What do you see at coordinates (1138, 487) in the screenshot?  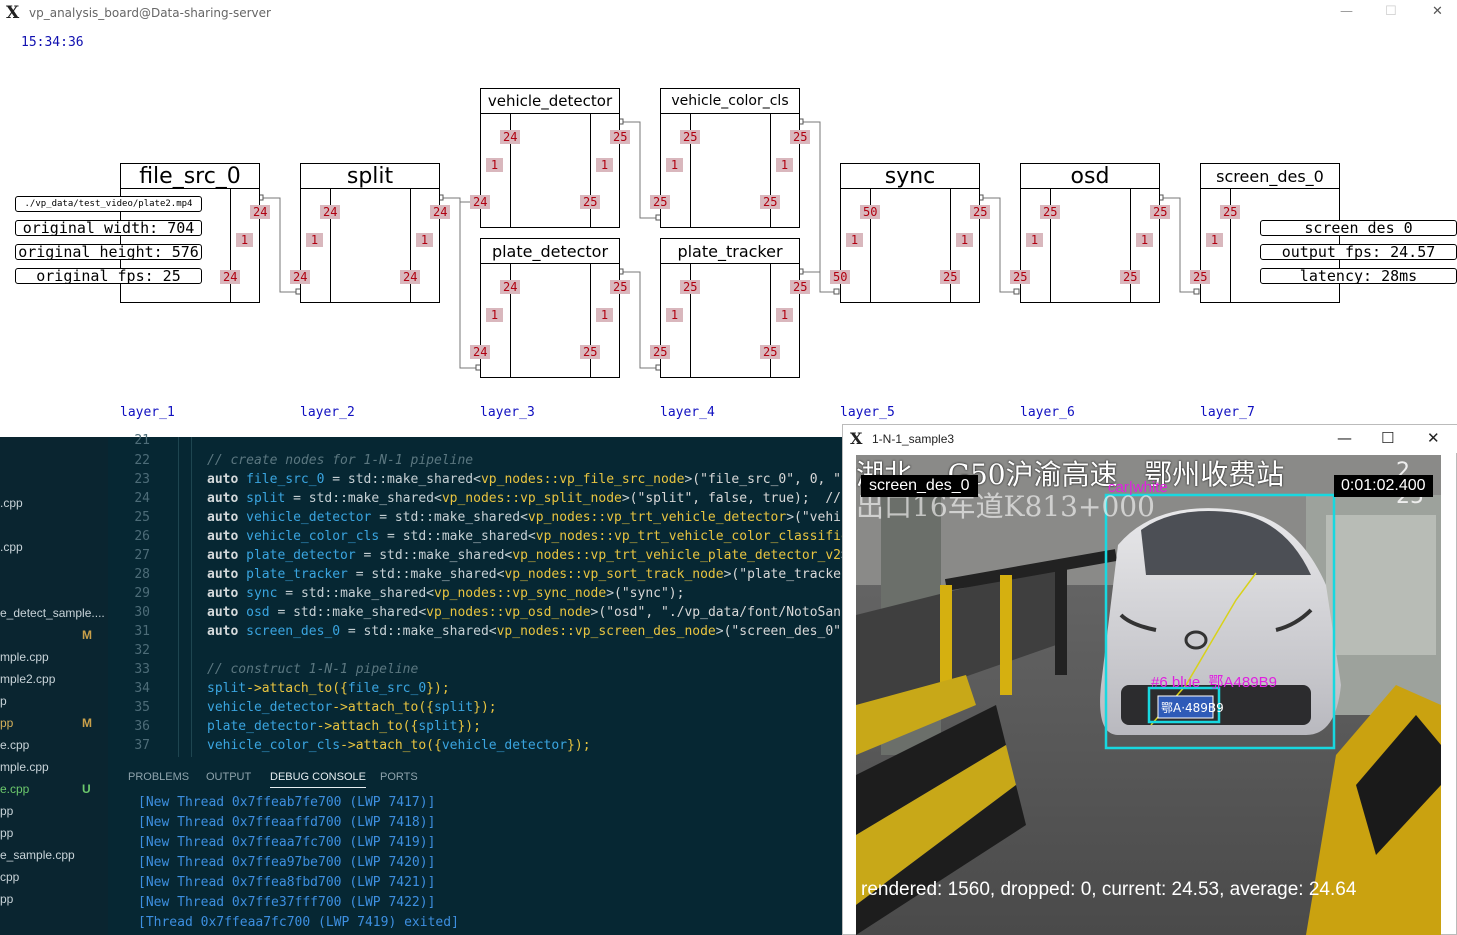 I see `vehicle-label: car|white` at bounding box center [1138, 487].